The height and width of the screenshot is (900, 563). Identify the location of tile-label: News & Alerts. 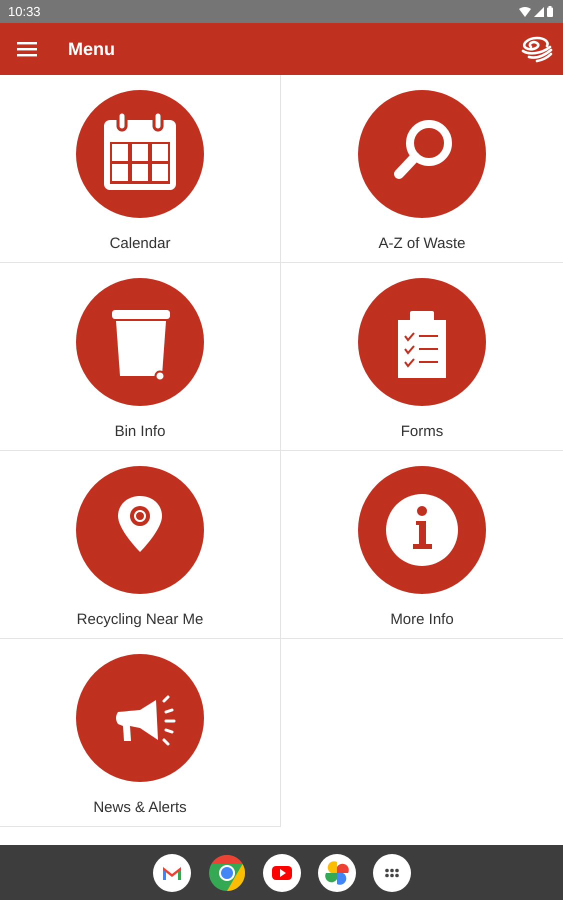
(140, 807).